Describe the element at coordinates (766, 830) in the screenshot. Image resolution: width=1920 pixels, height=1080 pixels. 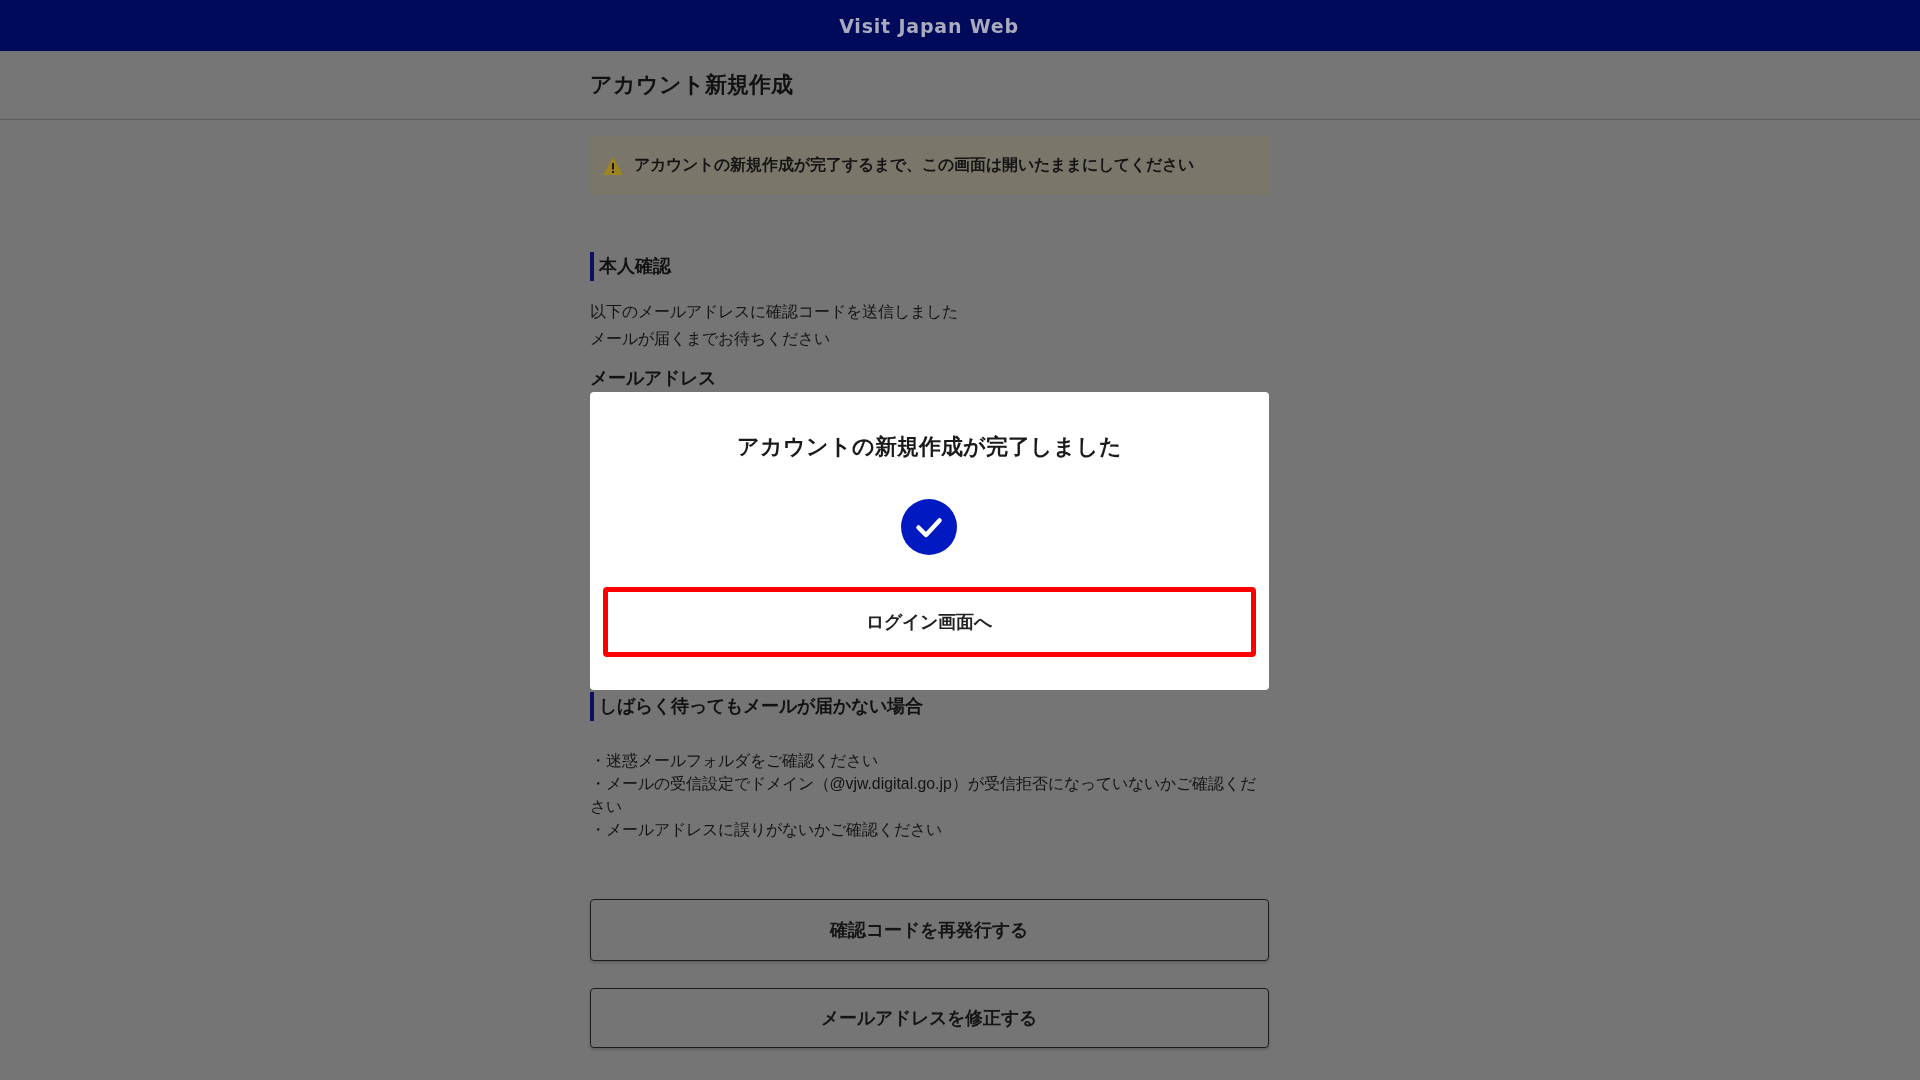
I see `list-item-text: ・メールアドレスに誤りがないかご確認ください` at that location.